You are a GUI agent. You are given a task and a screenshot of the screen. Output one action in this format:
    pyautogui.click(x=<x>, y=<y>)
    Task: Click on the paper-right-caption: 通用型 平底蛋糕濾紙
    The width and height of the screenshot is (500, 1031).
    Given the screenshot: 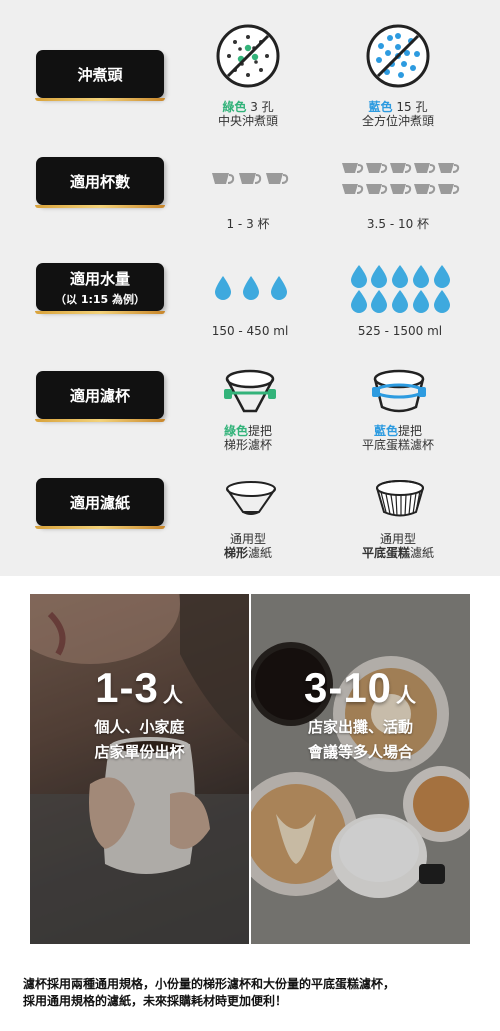 What is the action you would take?
    pyautogui.click(x=398, y=546)
    